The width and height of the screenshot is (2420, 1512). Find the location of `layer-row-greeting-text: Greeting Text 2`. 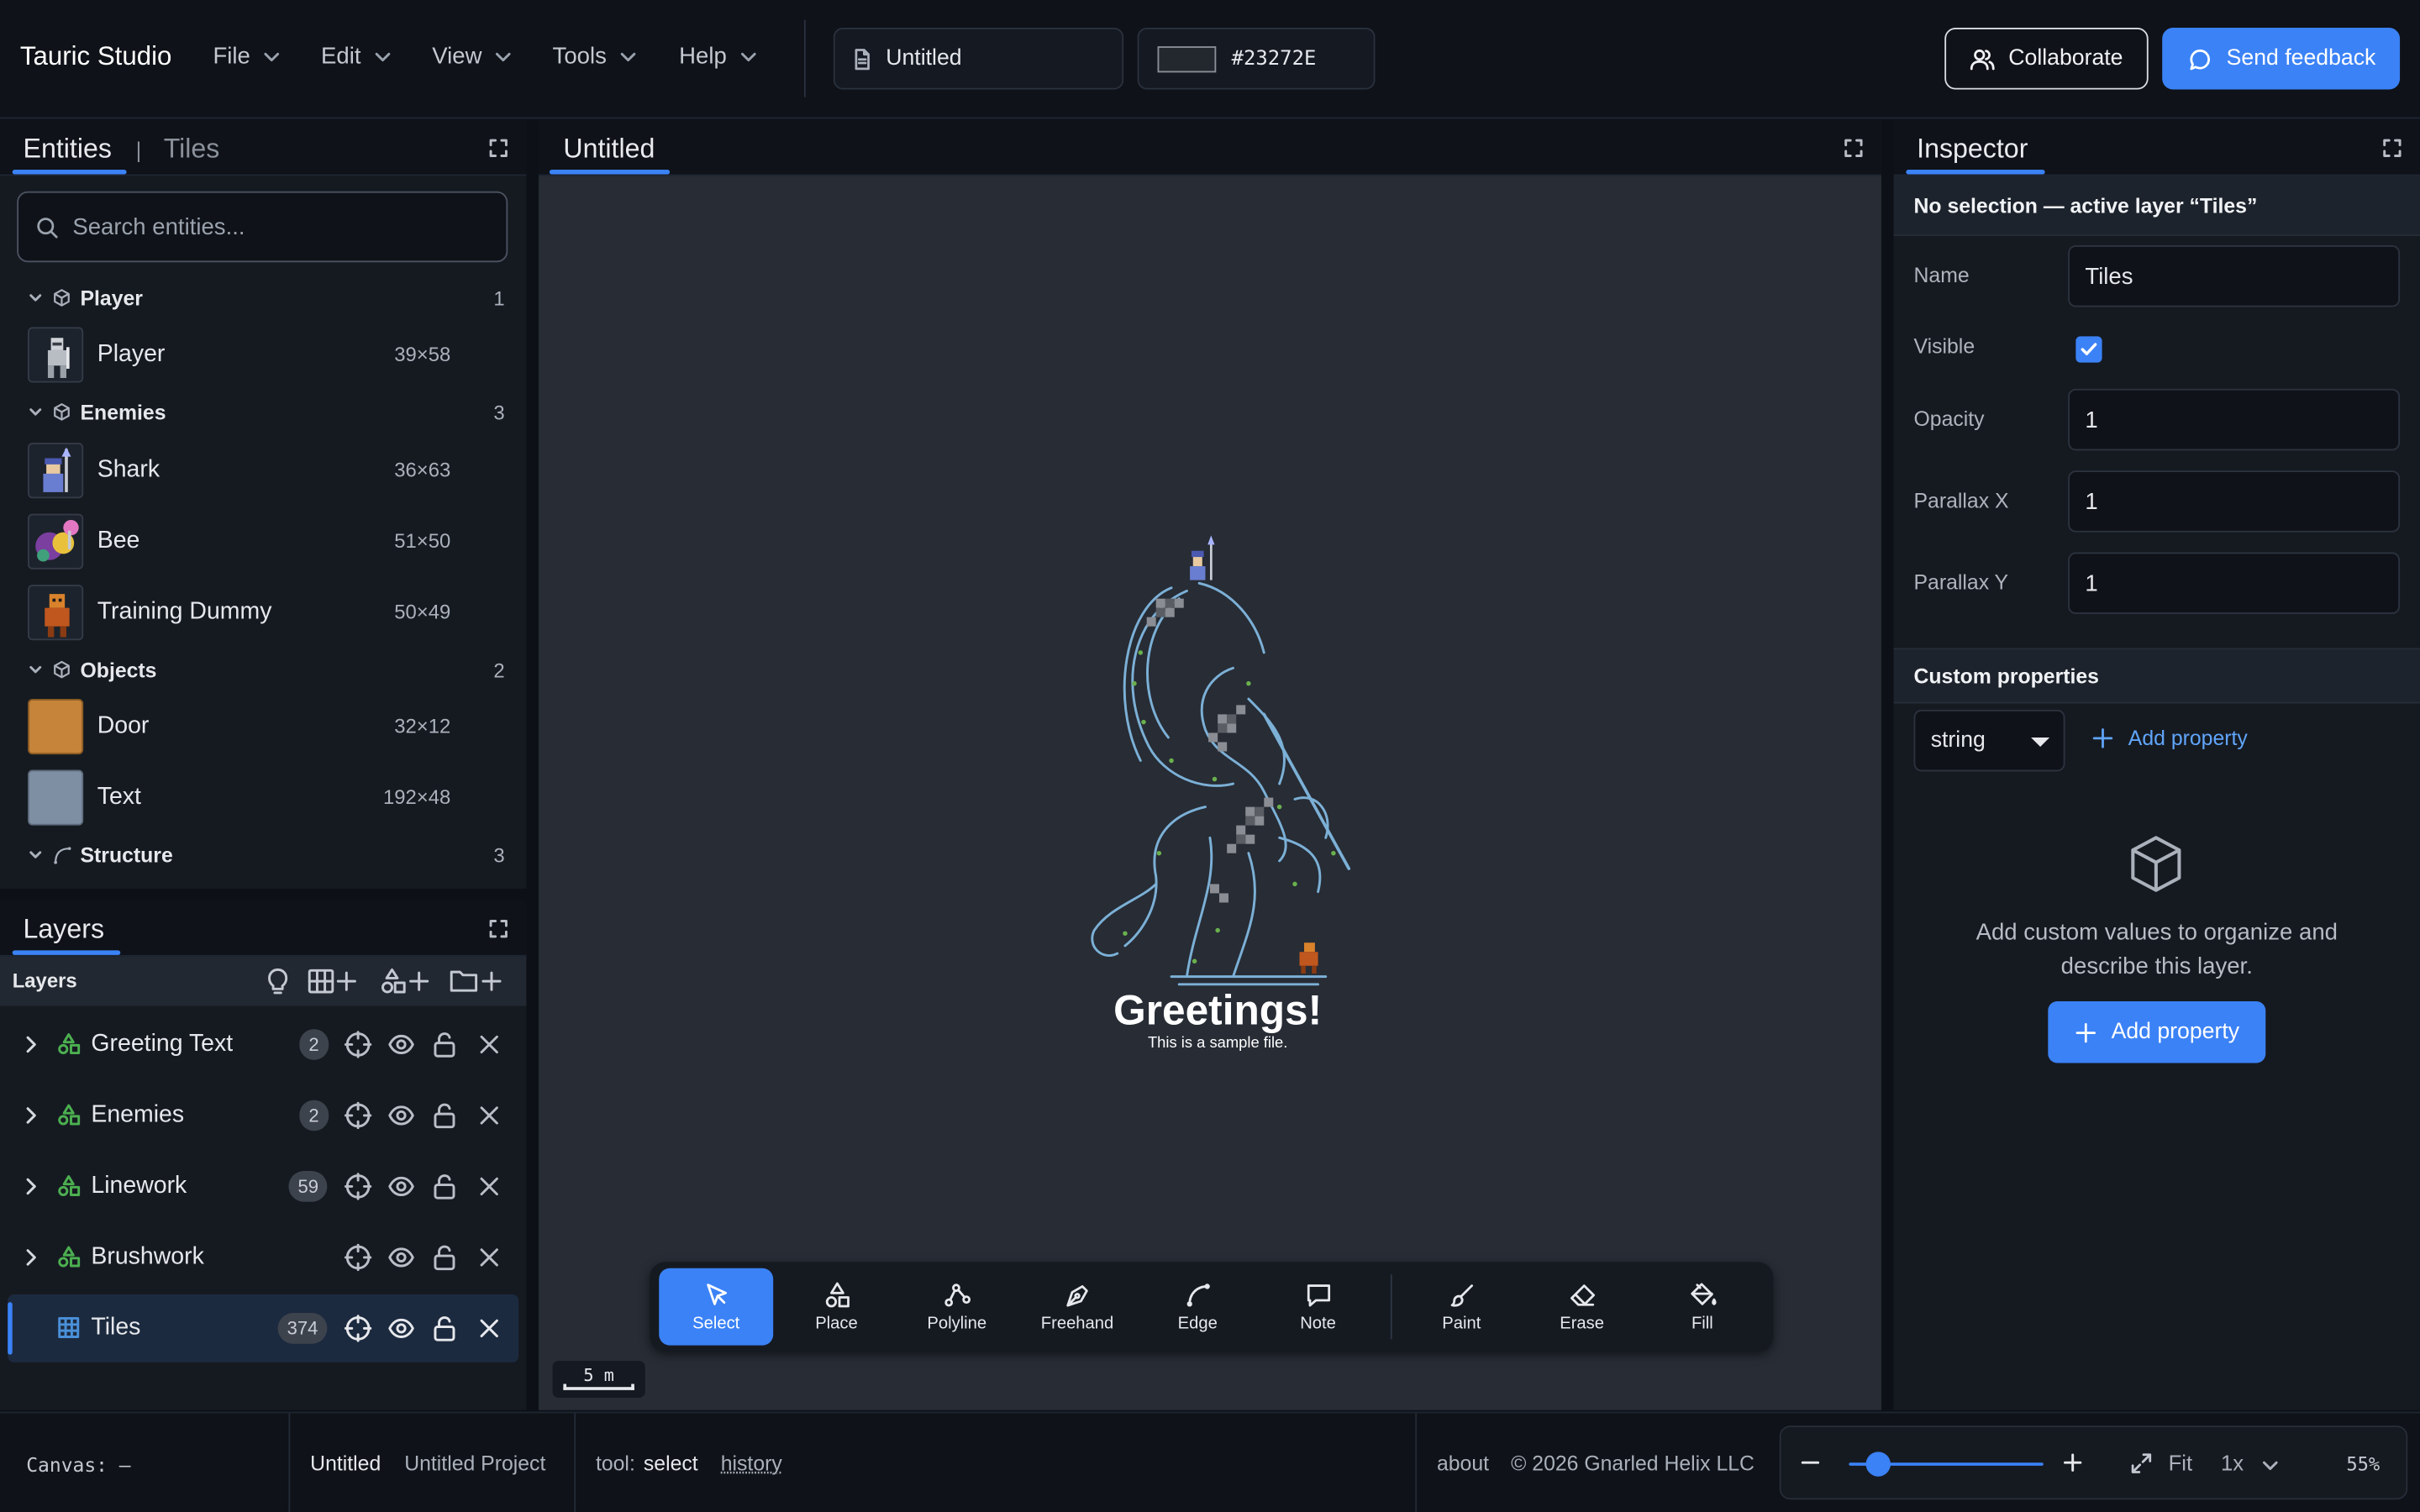

layer-row-greeting-text: Greeting Text 2 is located at coordinates (263, 1045).